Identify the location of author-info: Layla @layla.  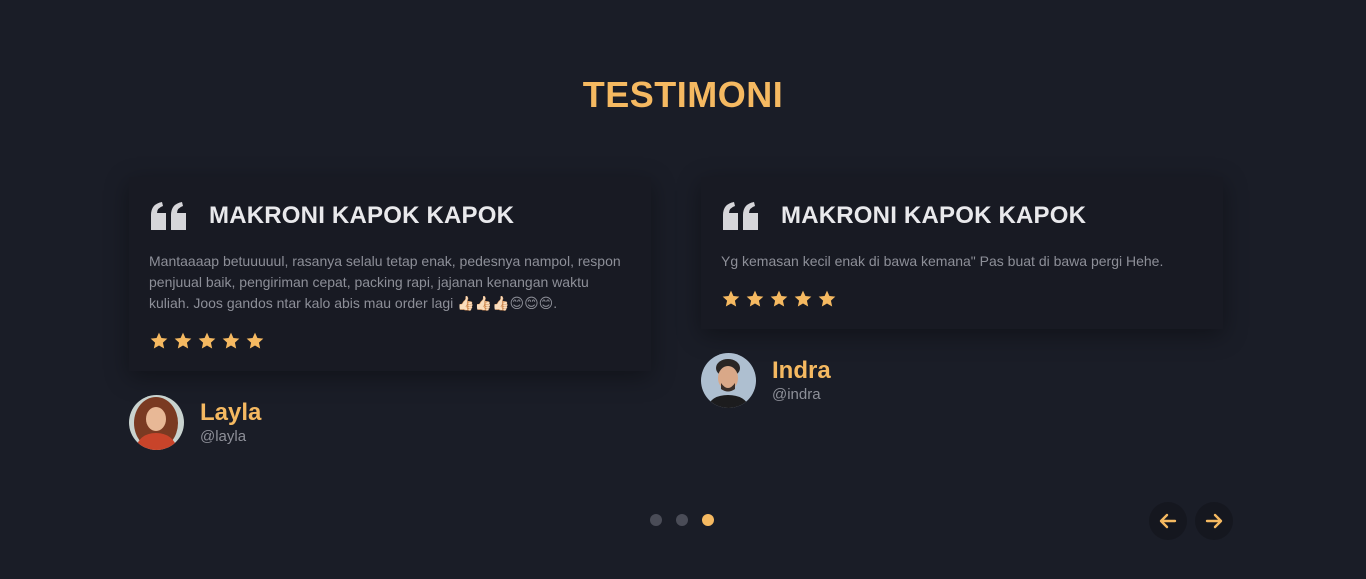
(231, 422).